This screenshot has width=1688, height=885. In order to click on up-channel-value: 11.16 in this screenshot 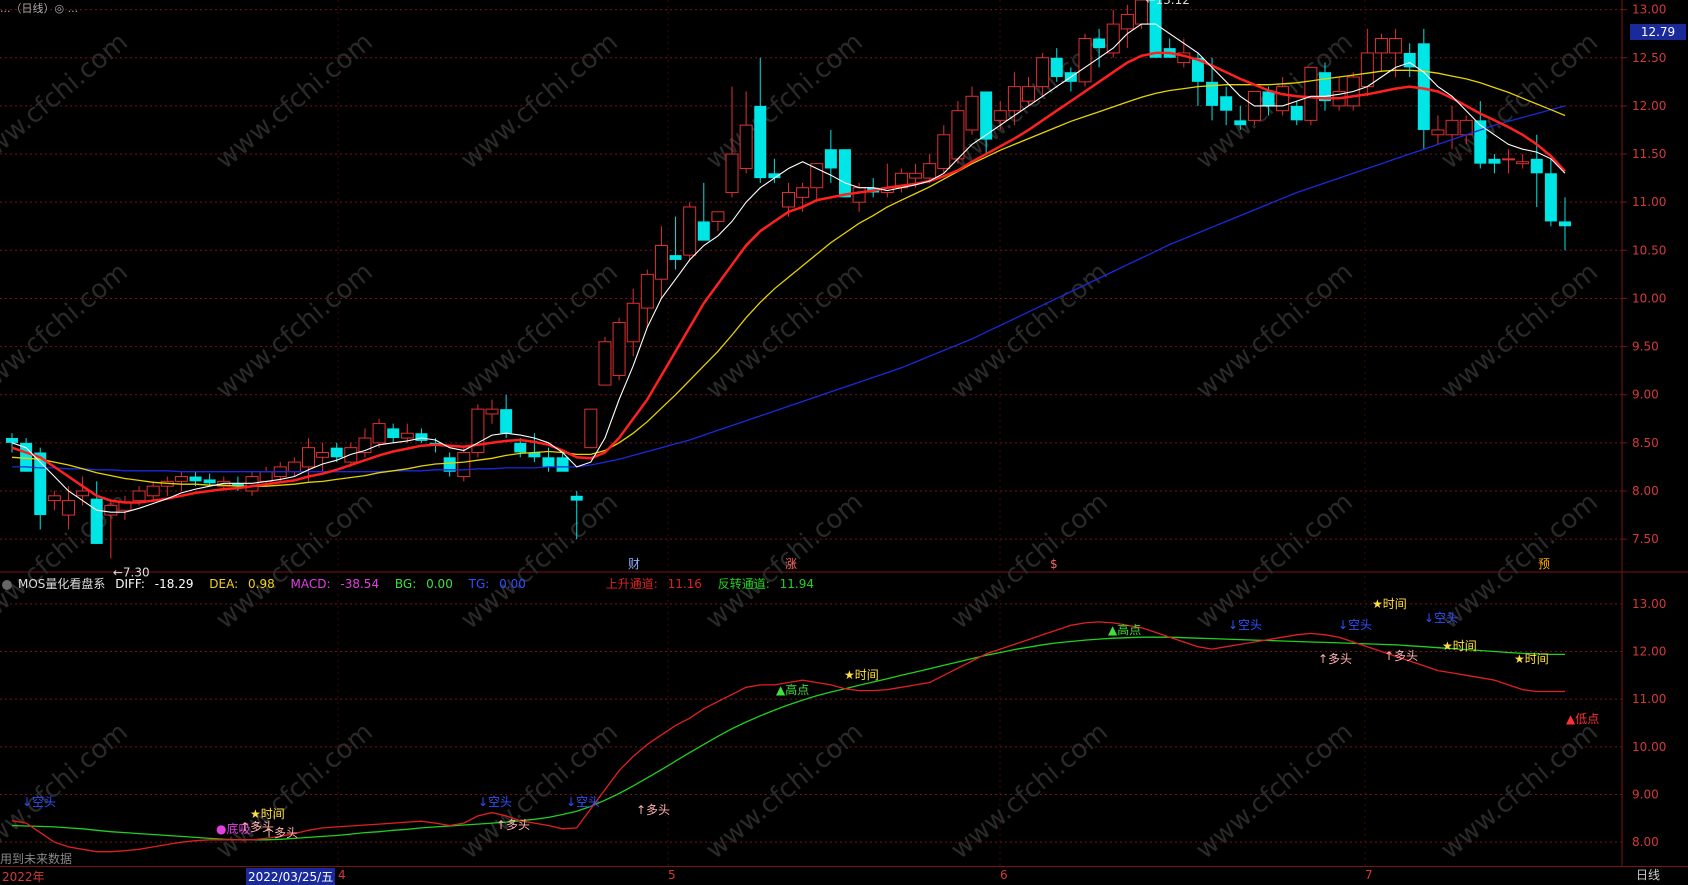, I will do `click(684, 584)`.